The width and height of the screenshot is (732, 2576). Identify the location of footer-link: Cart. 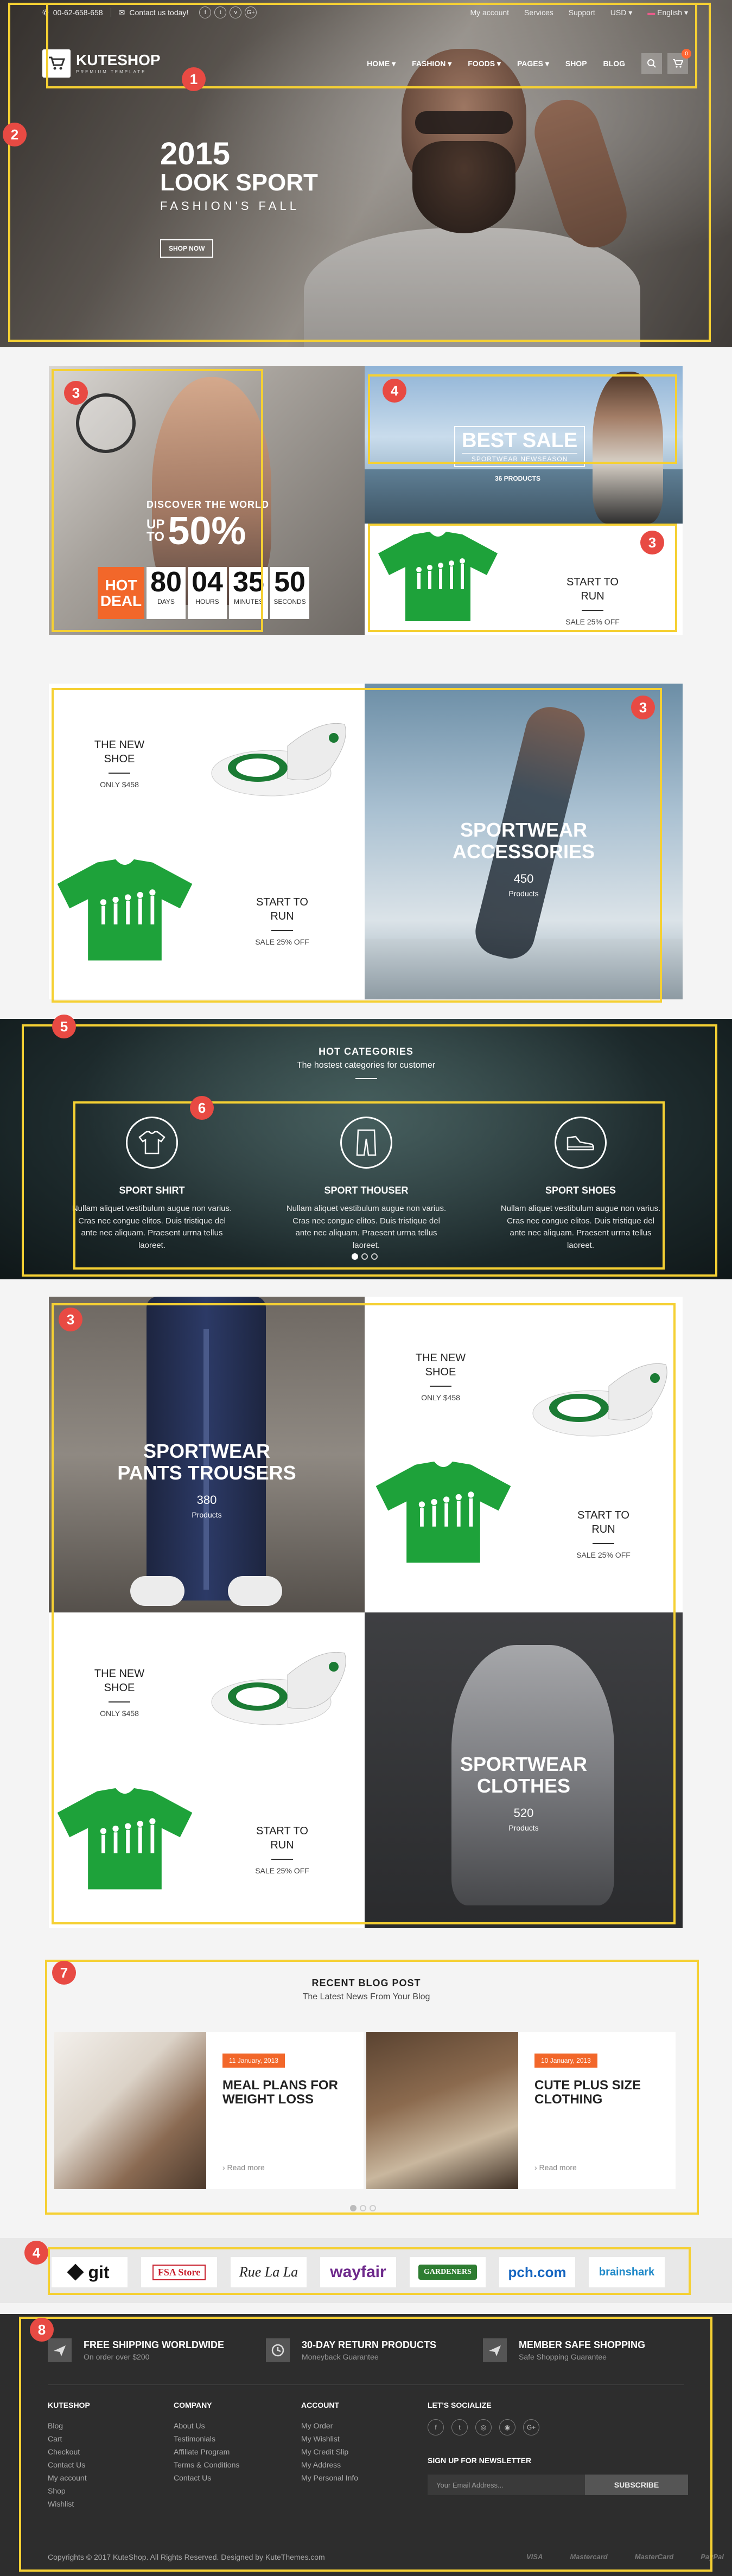
(69, 2438).